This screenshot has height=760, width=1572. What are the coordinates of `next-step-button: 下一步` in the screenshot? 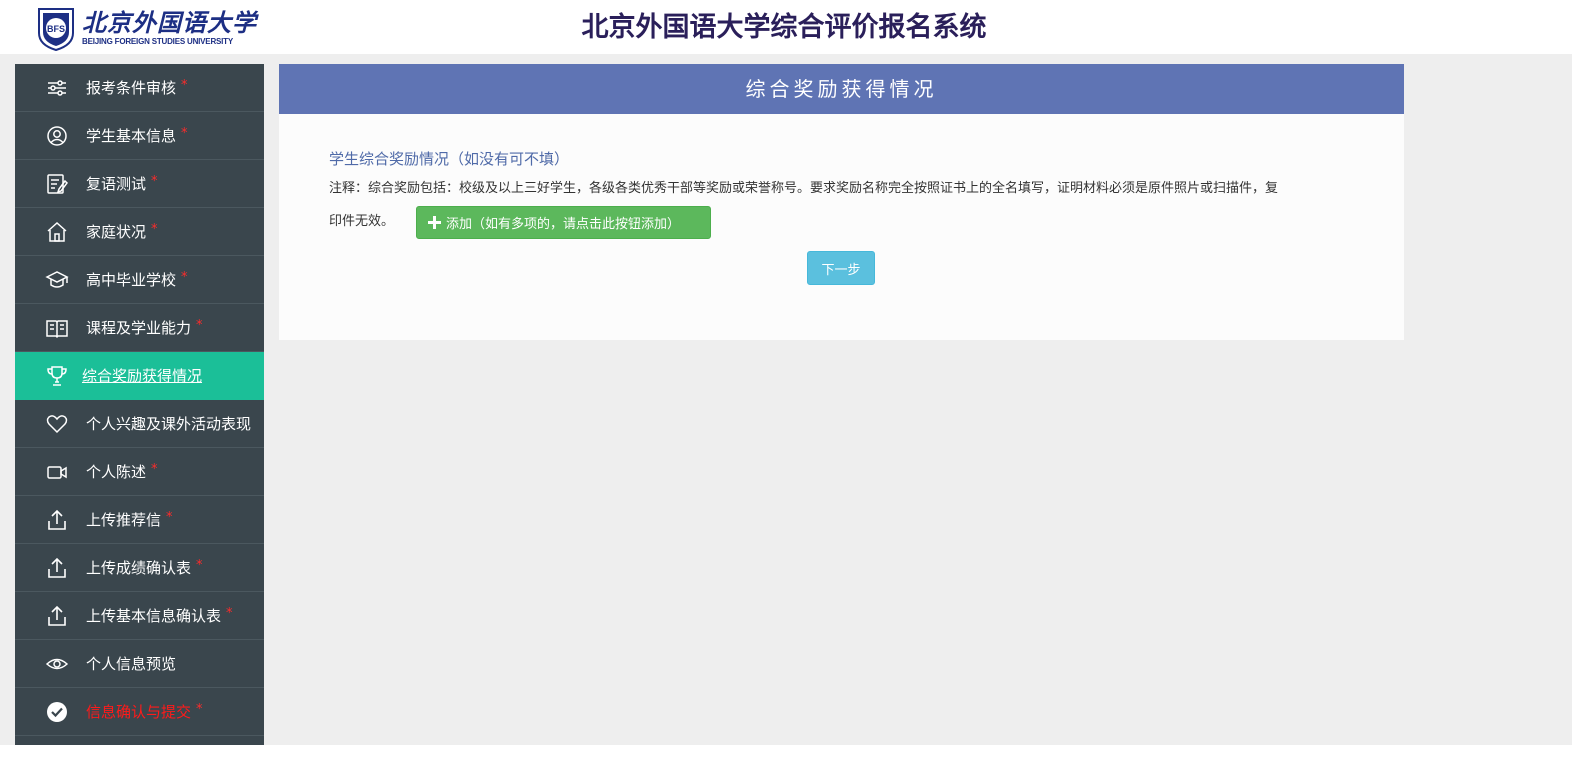 It's located at (841, 268).